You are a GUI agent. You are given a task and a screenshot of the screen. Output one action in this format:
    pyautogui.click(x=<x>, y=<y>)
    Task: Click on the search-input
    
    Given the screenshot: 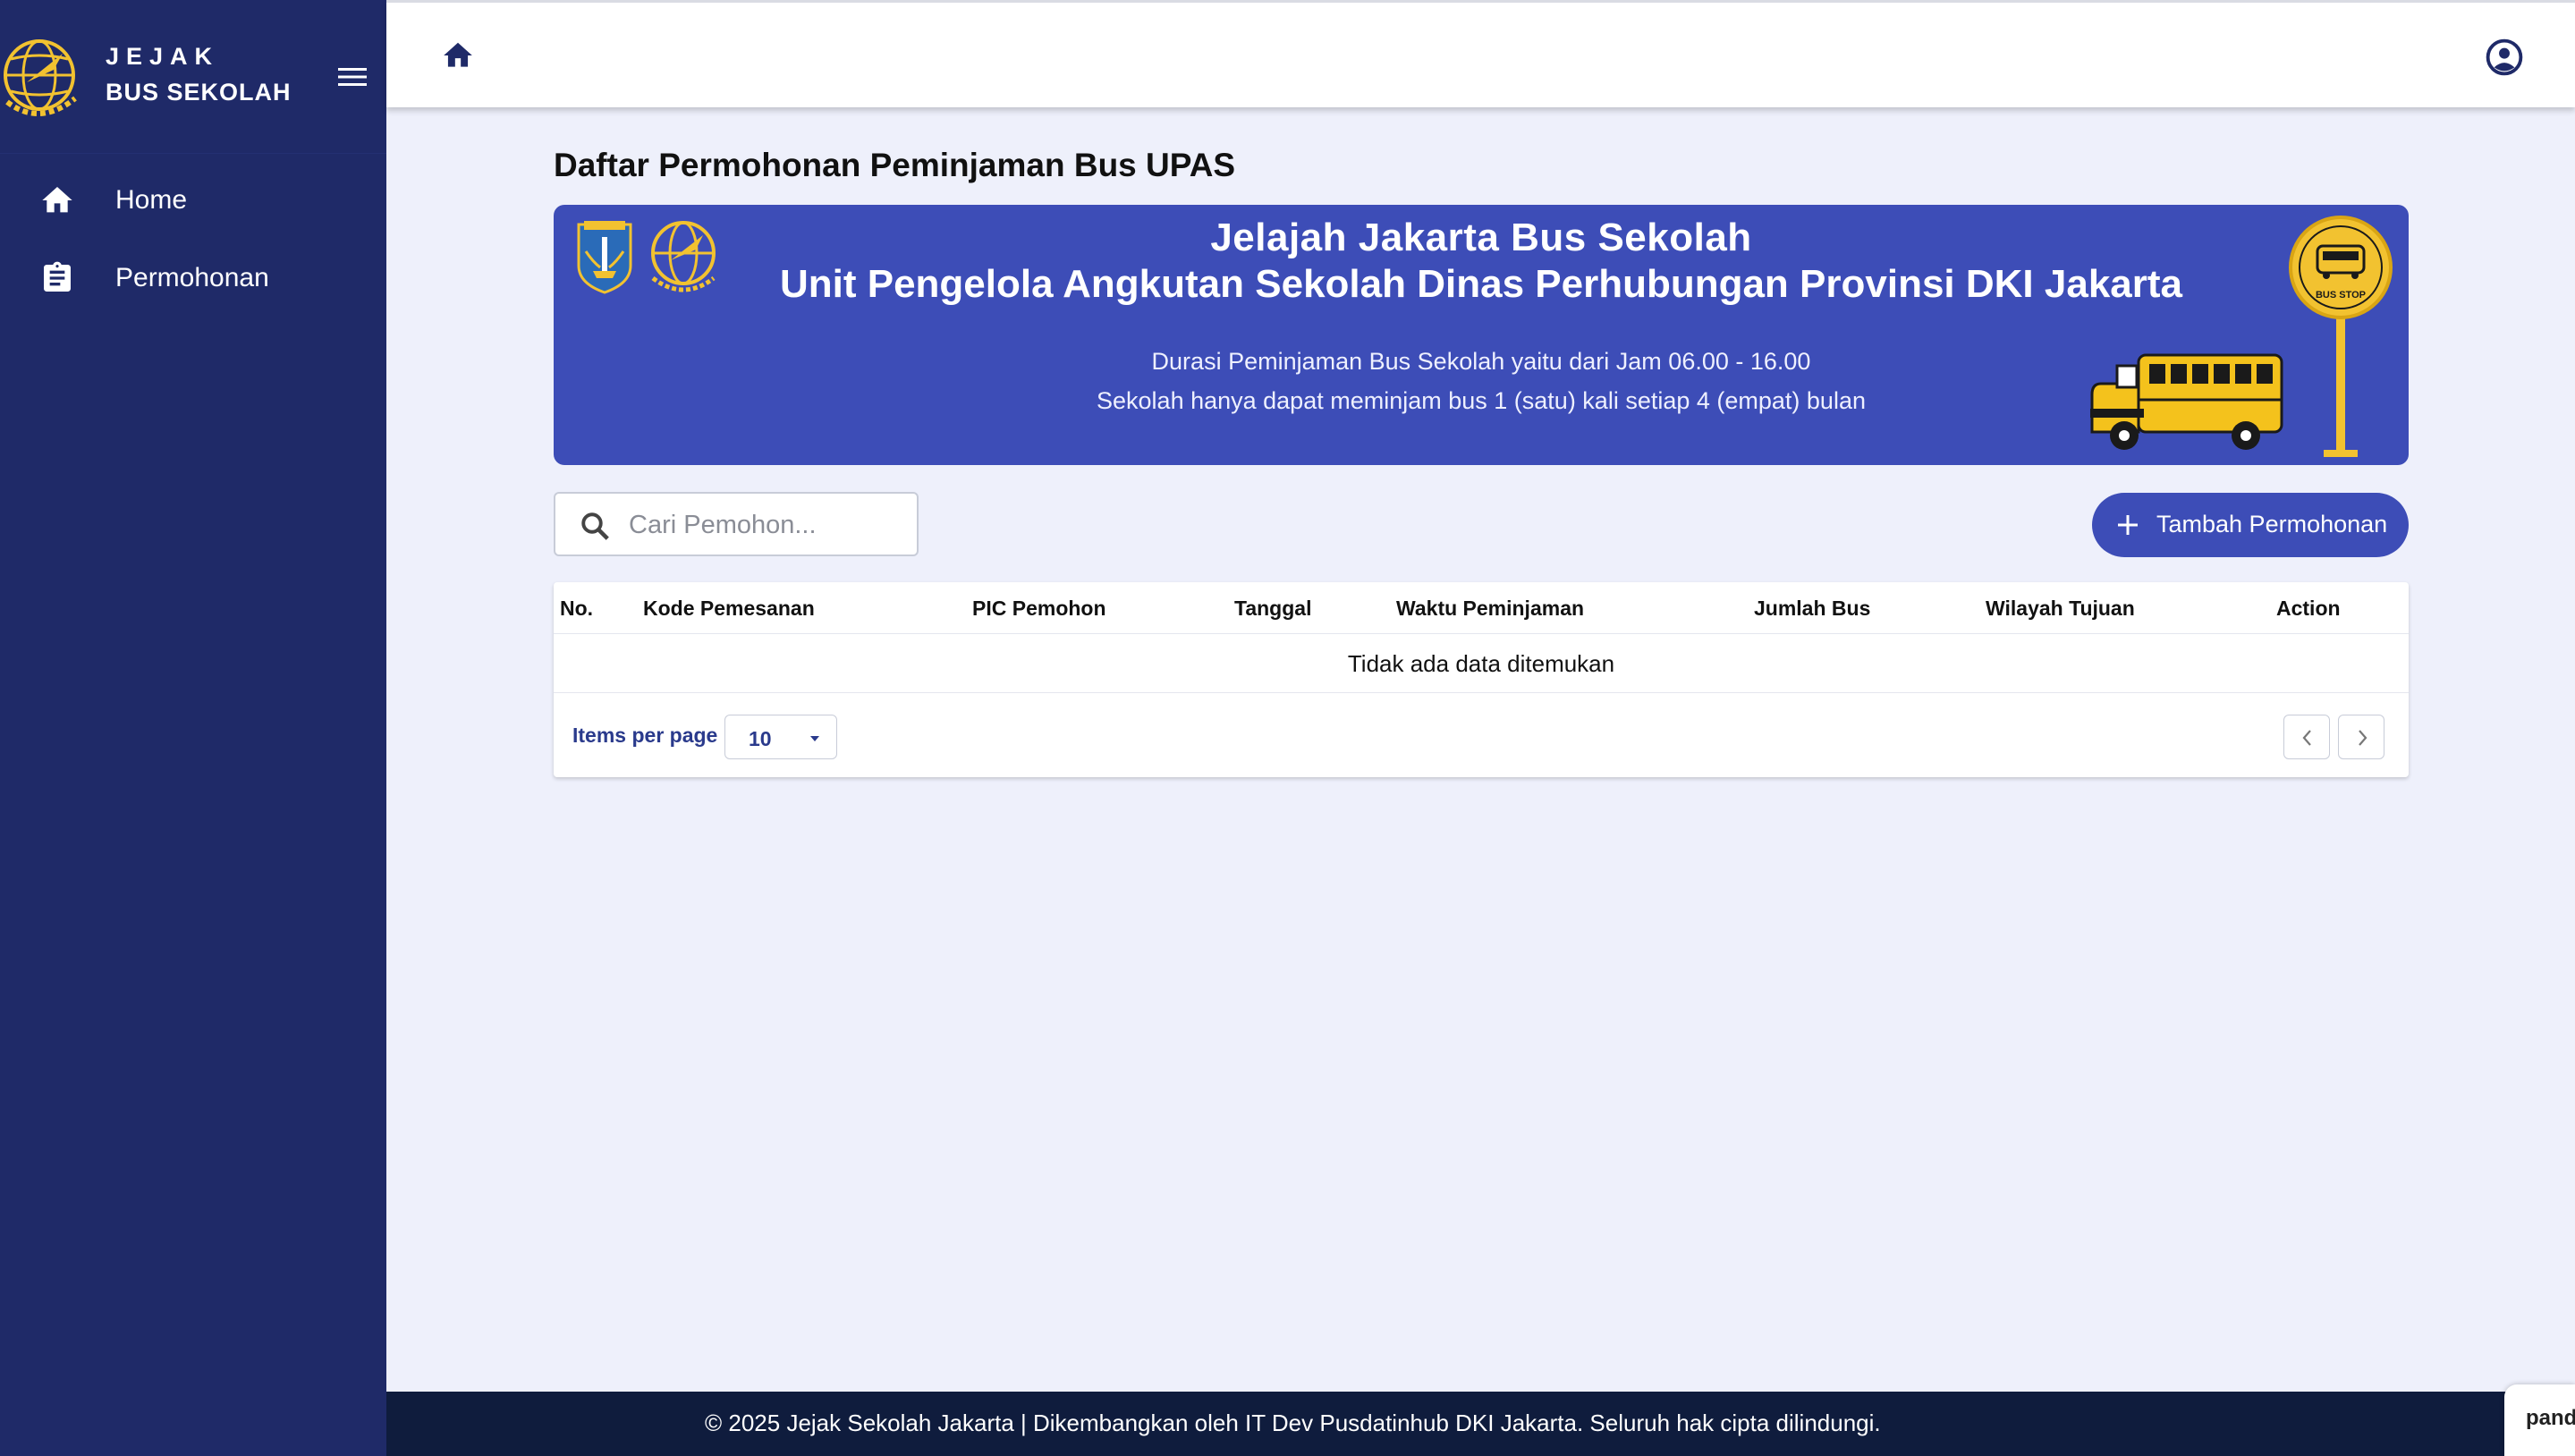 What is the action you would take?
    pyautogui.click(x=768, y=525)
    